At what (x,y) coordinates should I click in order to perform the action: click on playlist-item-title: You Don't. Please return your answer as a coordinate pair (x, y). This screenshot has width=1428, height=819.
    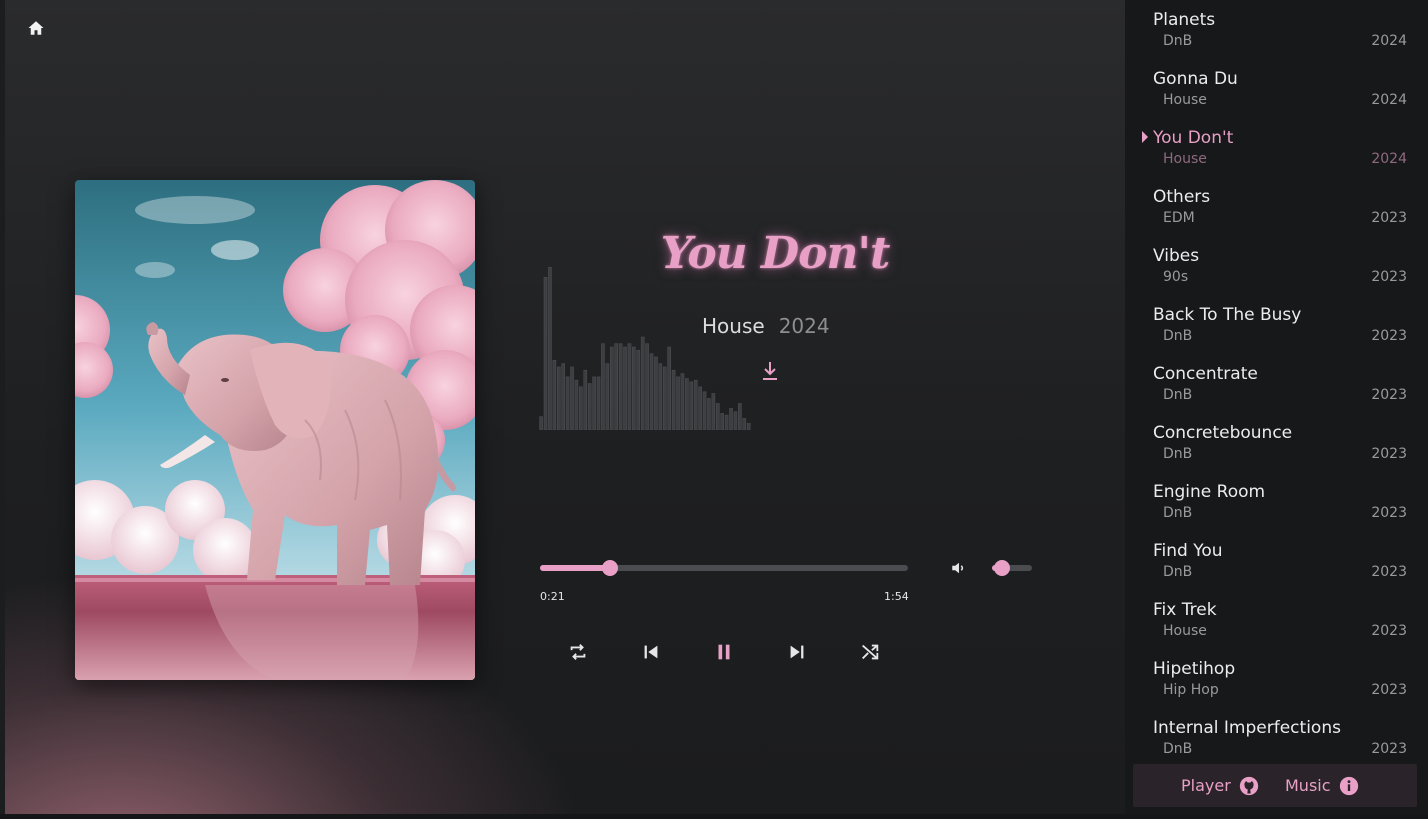
    Looking at the image, I should click on (1193, 138).